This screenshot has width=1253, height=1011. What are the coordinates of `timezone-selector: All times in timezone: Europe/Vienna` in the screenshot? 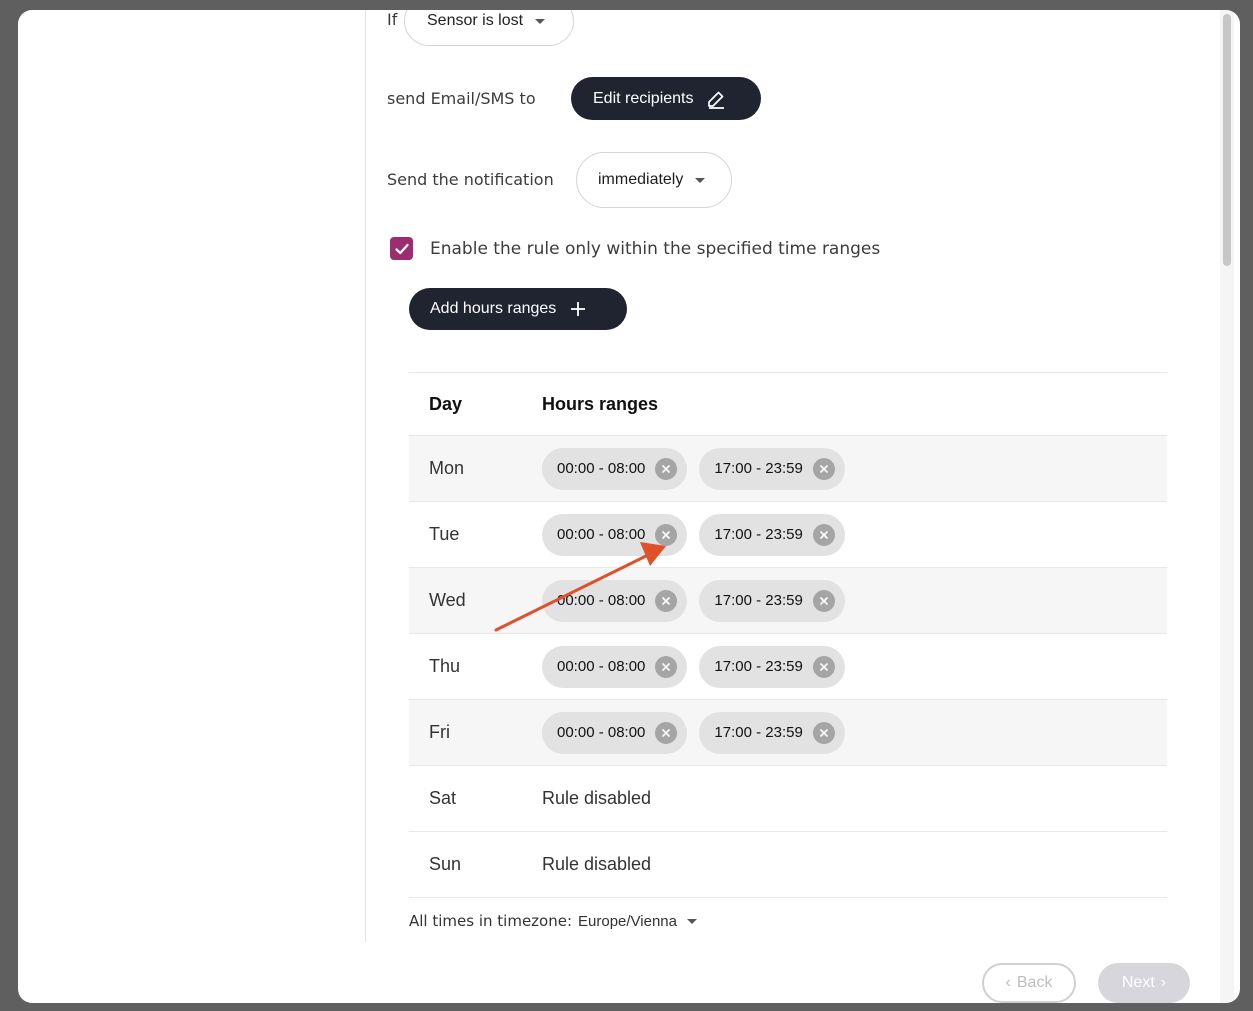 It's located at (553, 921).